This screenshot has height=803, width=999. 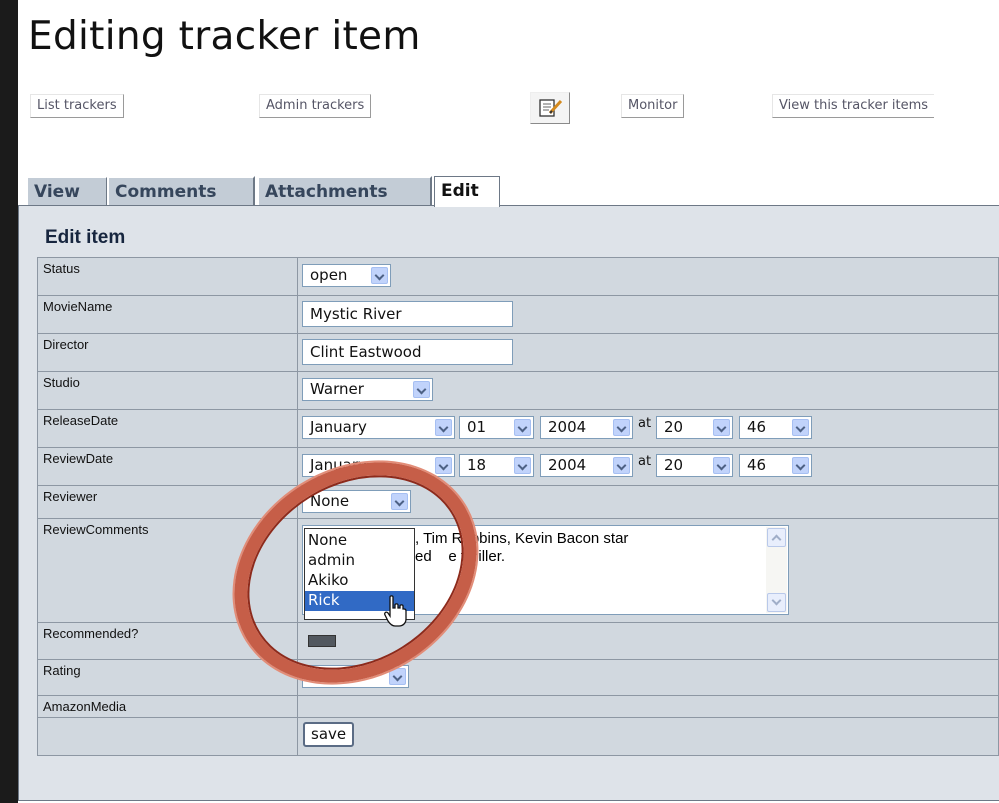 What do you see at coordinates (378, 427) in the screenshot?
I see `release-month-select: January` at bounding box center [378, 427].